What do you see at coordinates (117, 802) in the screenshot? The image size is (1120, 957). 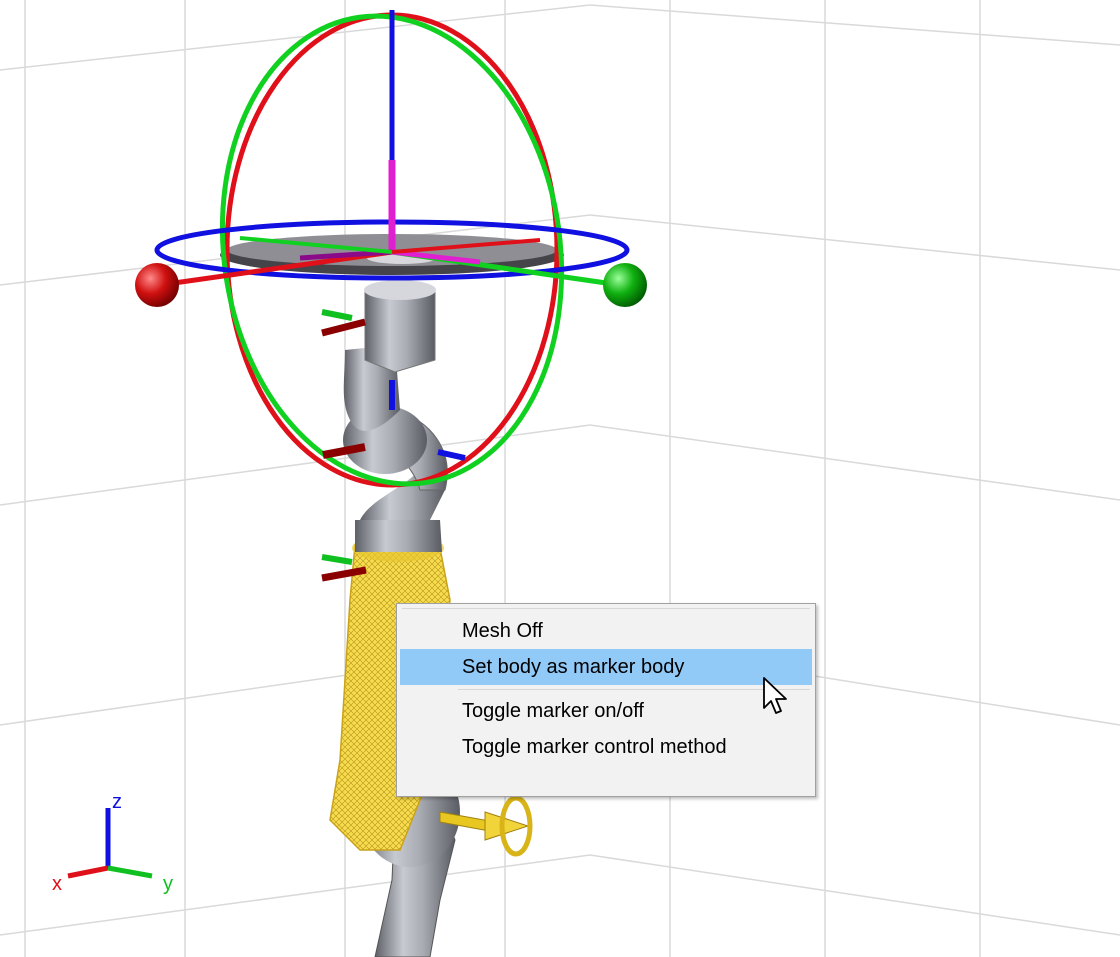 I see `axis-label-z: z` at bounding box center [117, 802].